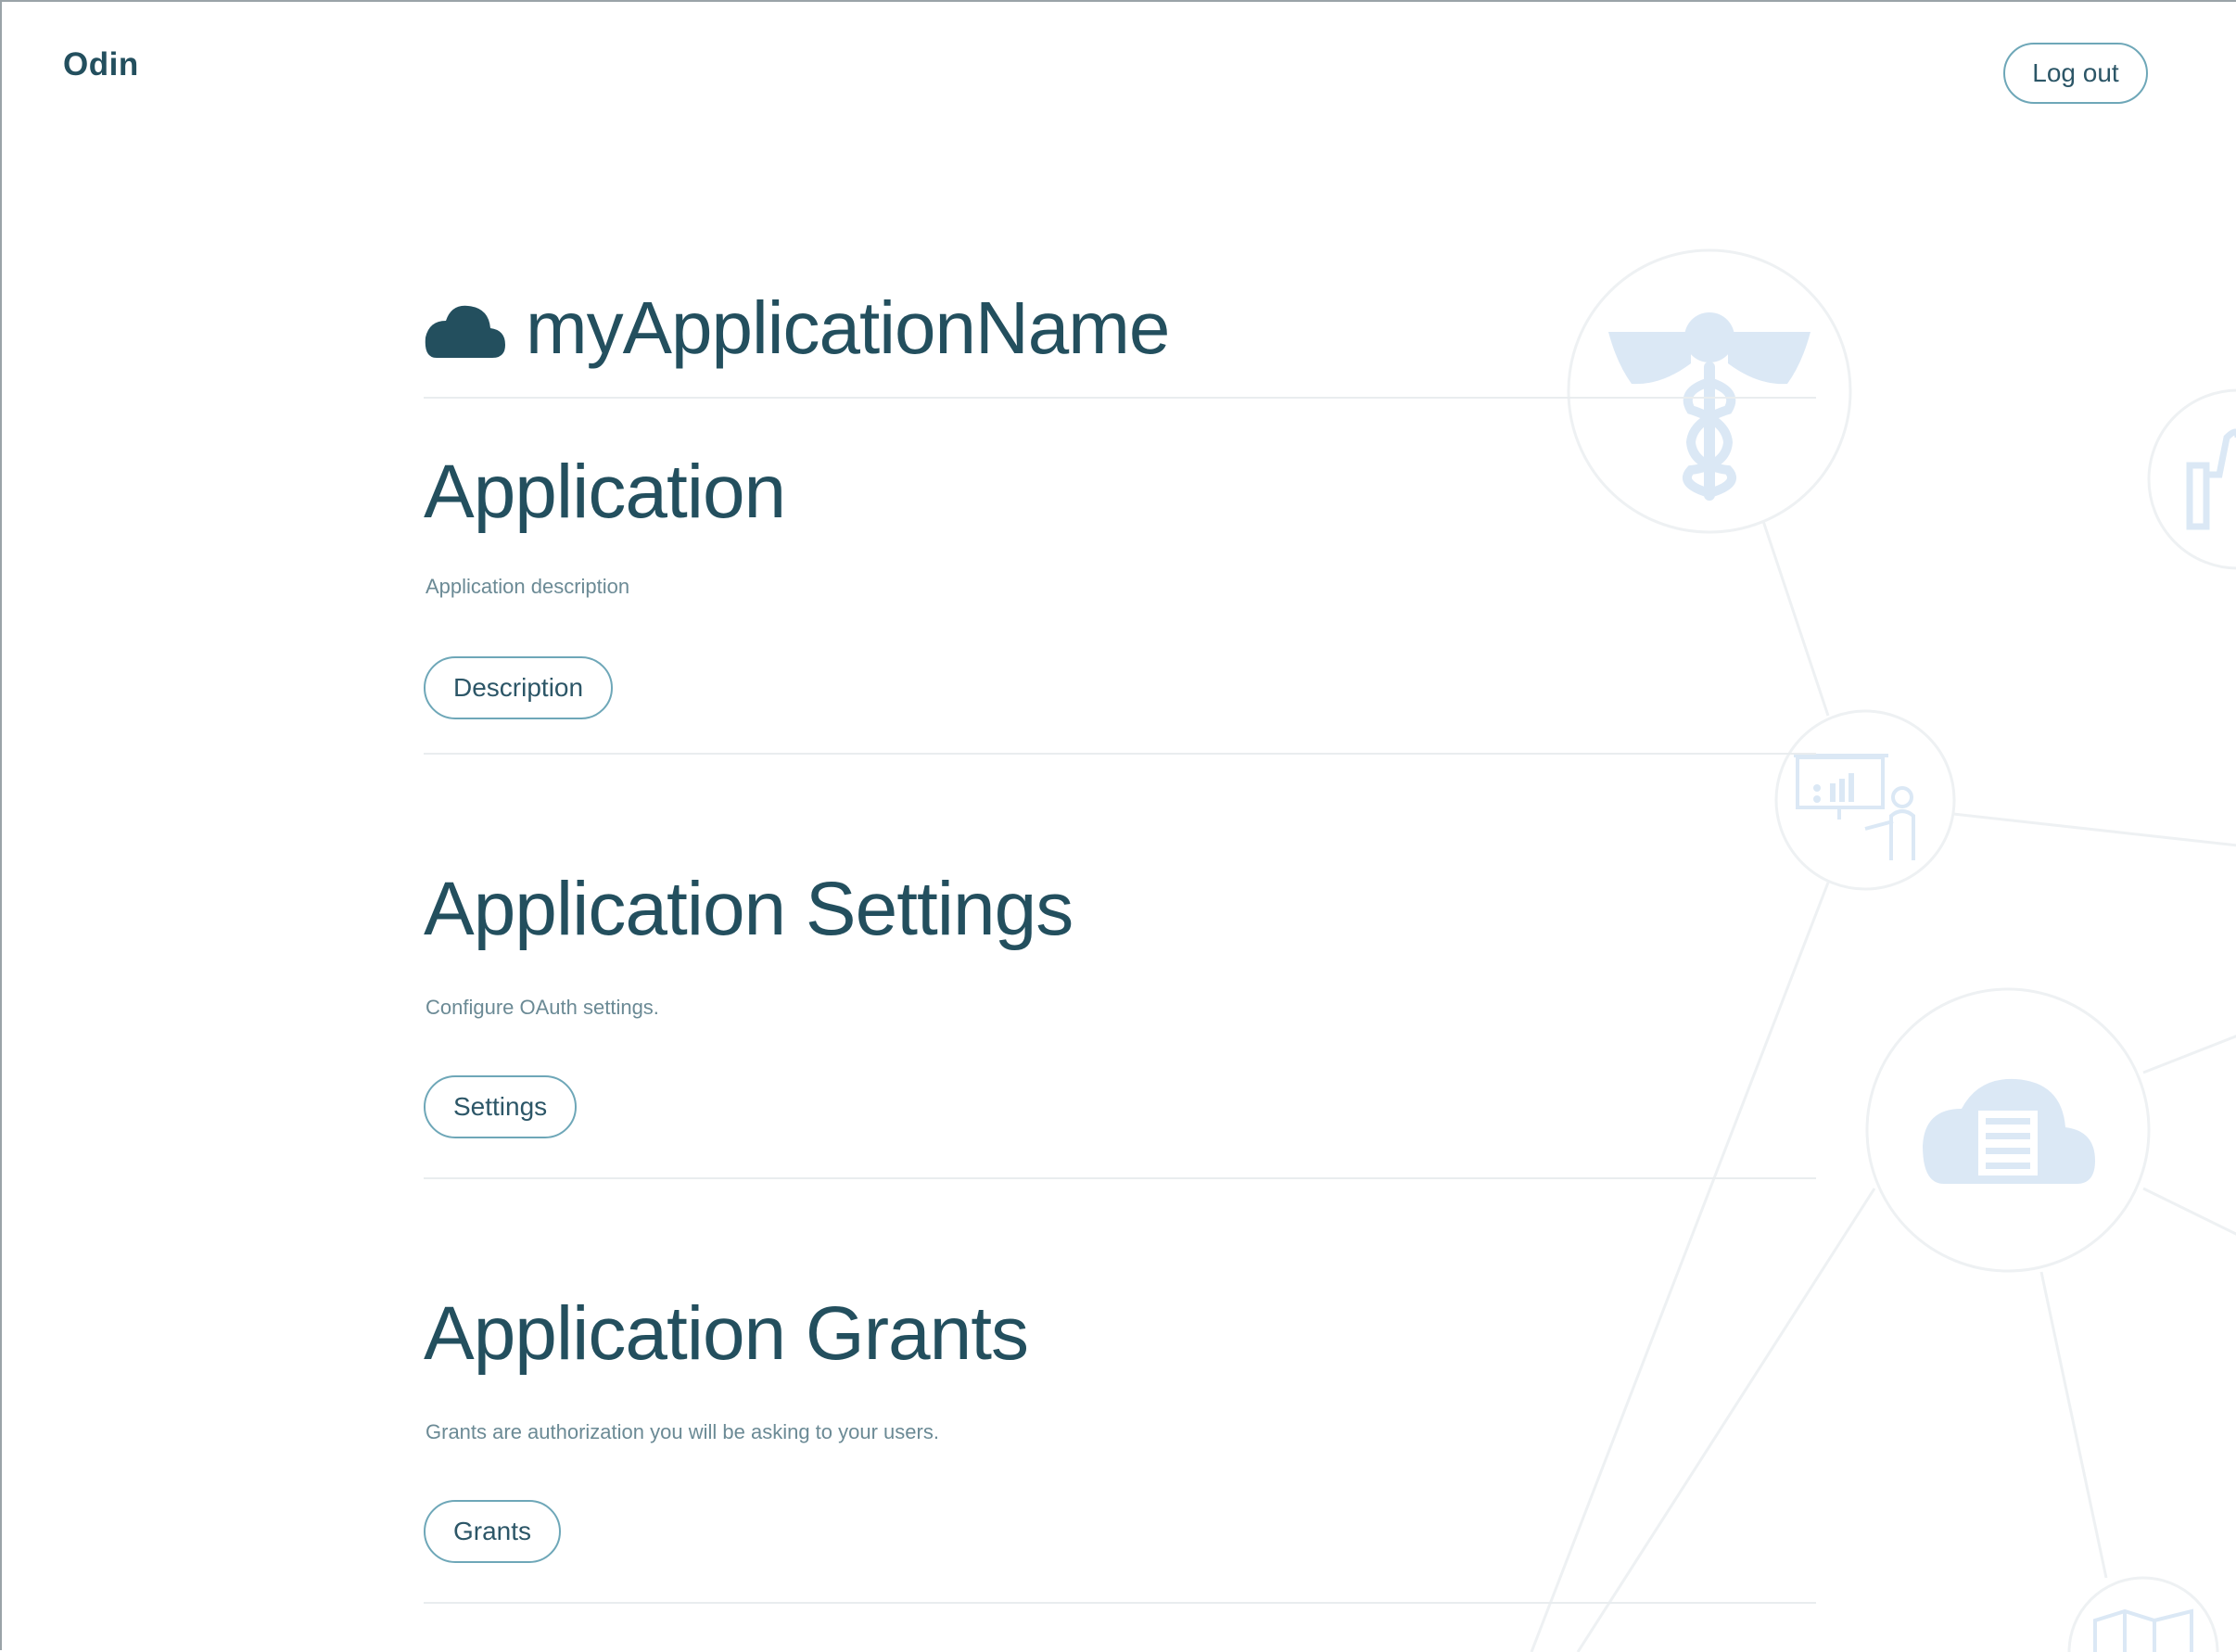  Describe the element at coordinates (528, 587) in the screenshot. I see `section-description: Application description` at that location.